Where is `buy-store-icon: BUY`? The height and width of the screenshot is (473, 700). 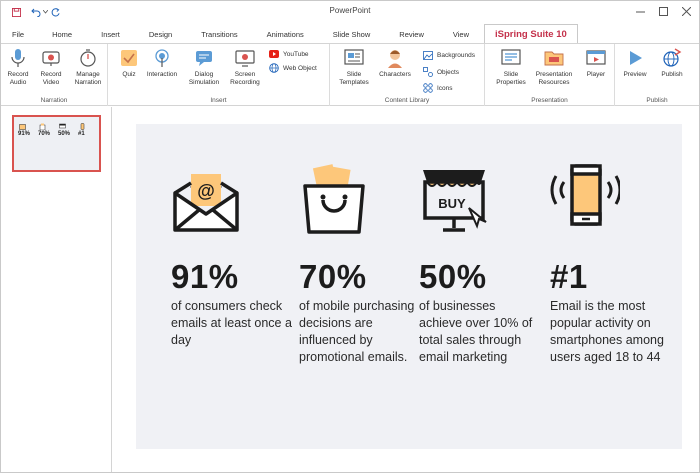
buy-store-icon: BUY is located at coordinates (455, 201).